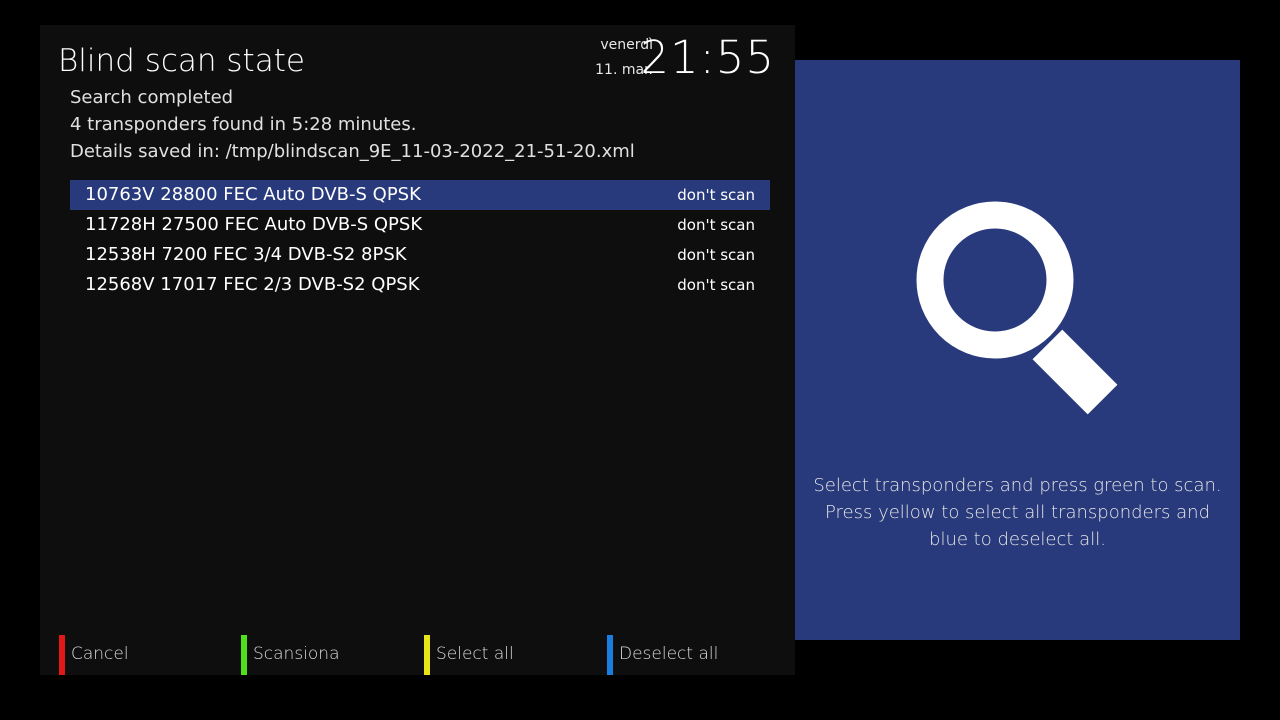  Describe the element at coordinates (100, 654) in the screenshot. I see `red-key-label: Cancel` at that location.